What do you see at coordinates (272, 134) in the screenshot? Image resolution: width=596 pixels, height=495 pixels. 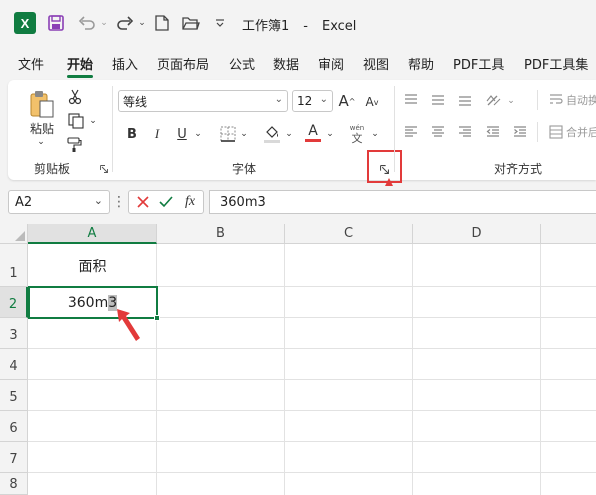 I see `fill-color-icon` at bounding box center [272, 134].